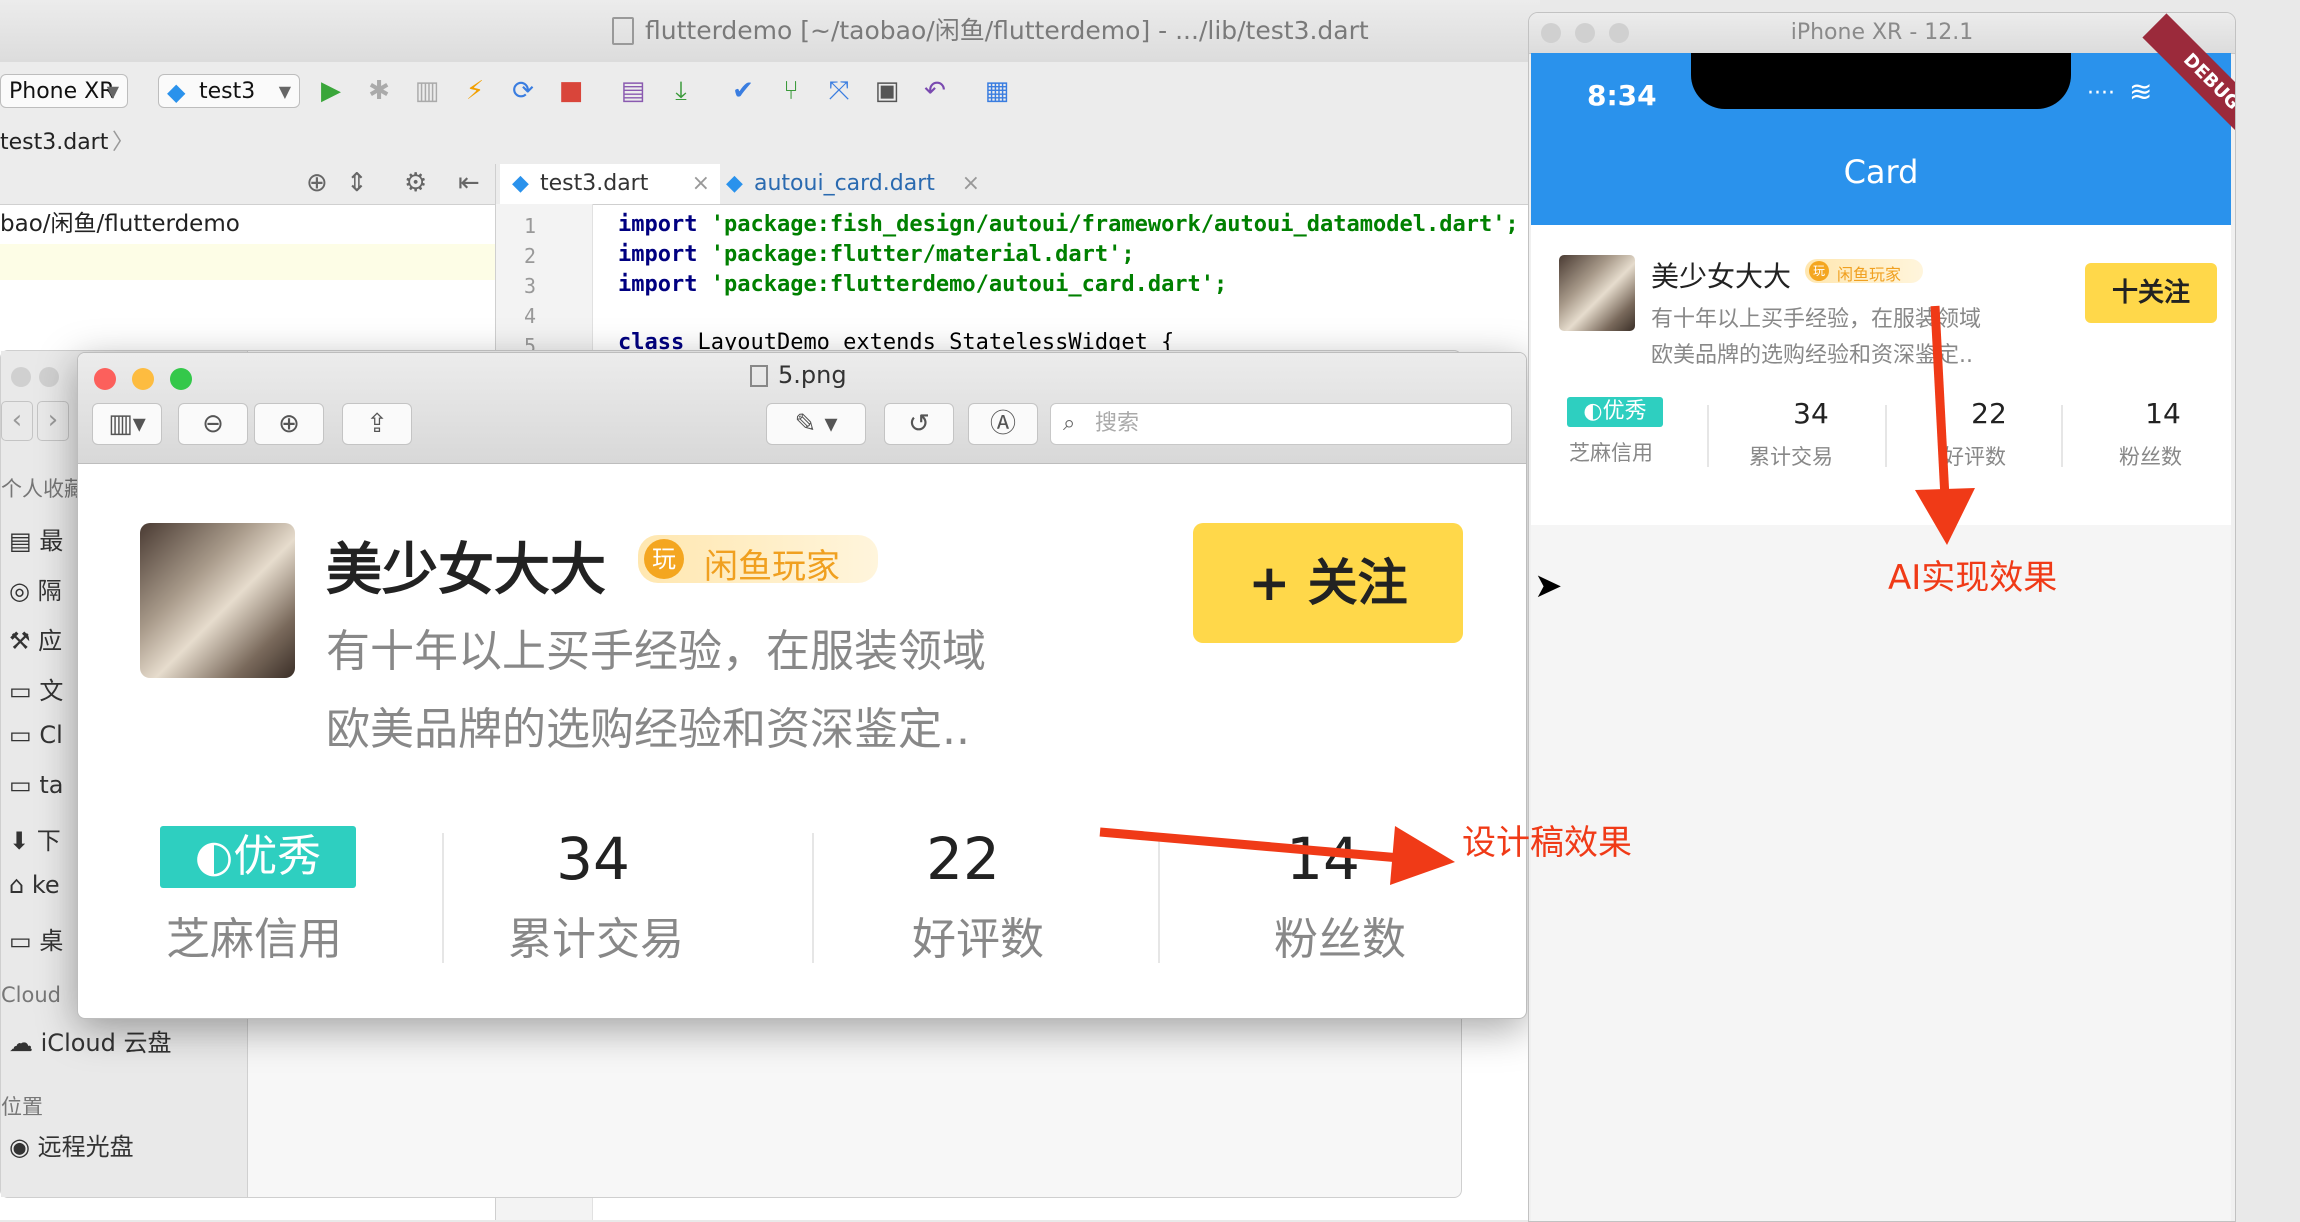 This screenshot has width=2300, height=1222. Describe the element at coordinates (1547, 843) in the screenshot. I see `design-result-label: 设计稿效果` at that location.